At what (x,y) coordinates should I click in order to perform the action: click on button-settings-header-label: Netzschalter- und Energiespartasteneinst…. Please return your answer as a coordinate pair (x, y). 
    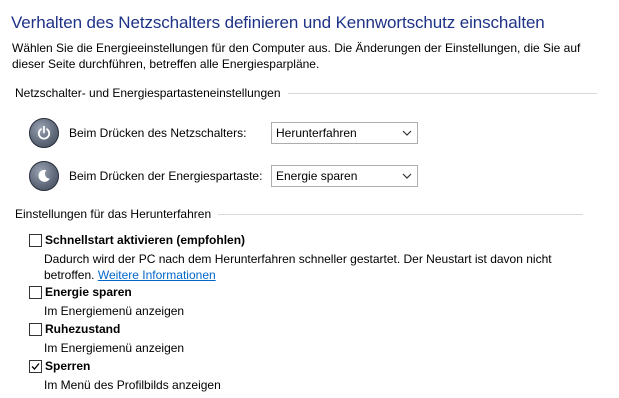
    Looking at the image, I should click on (148, 93).